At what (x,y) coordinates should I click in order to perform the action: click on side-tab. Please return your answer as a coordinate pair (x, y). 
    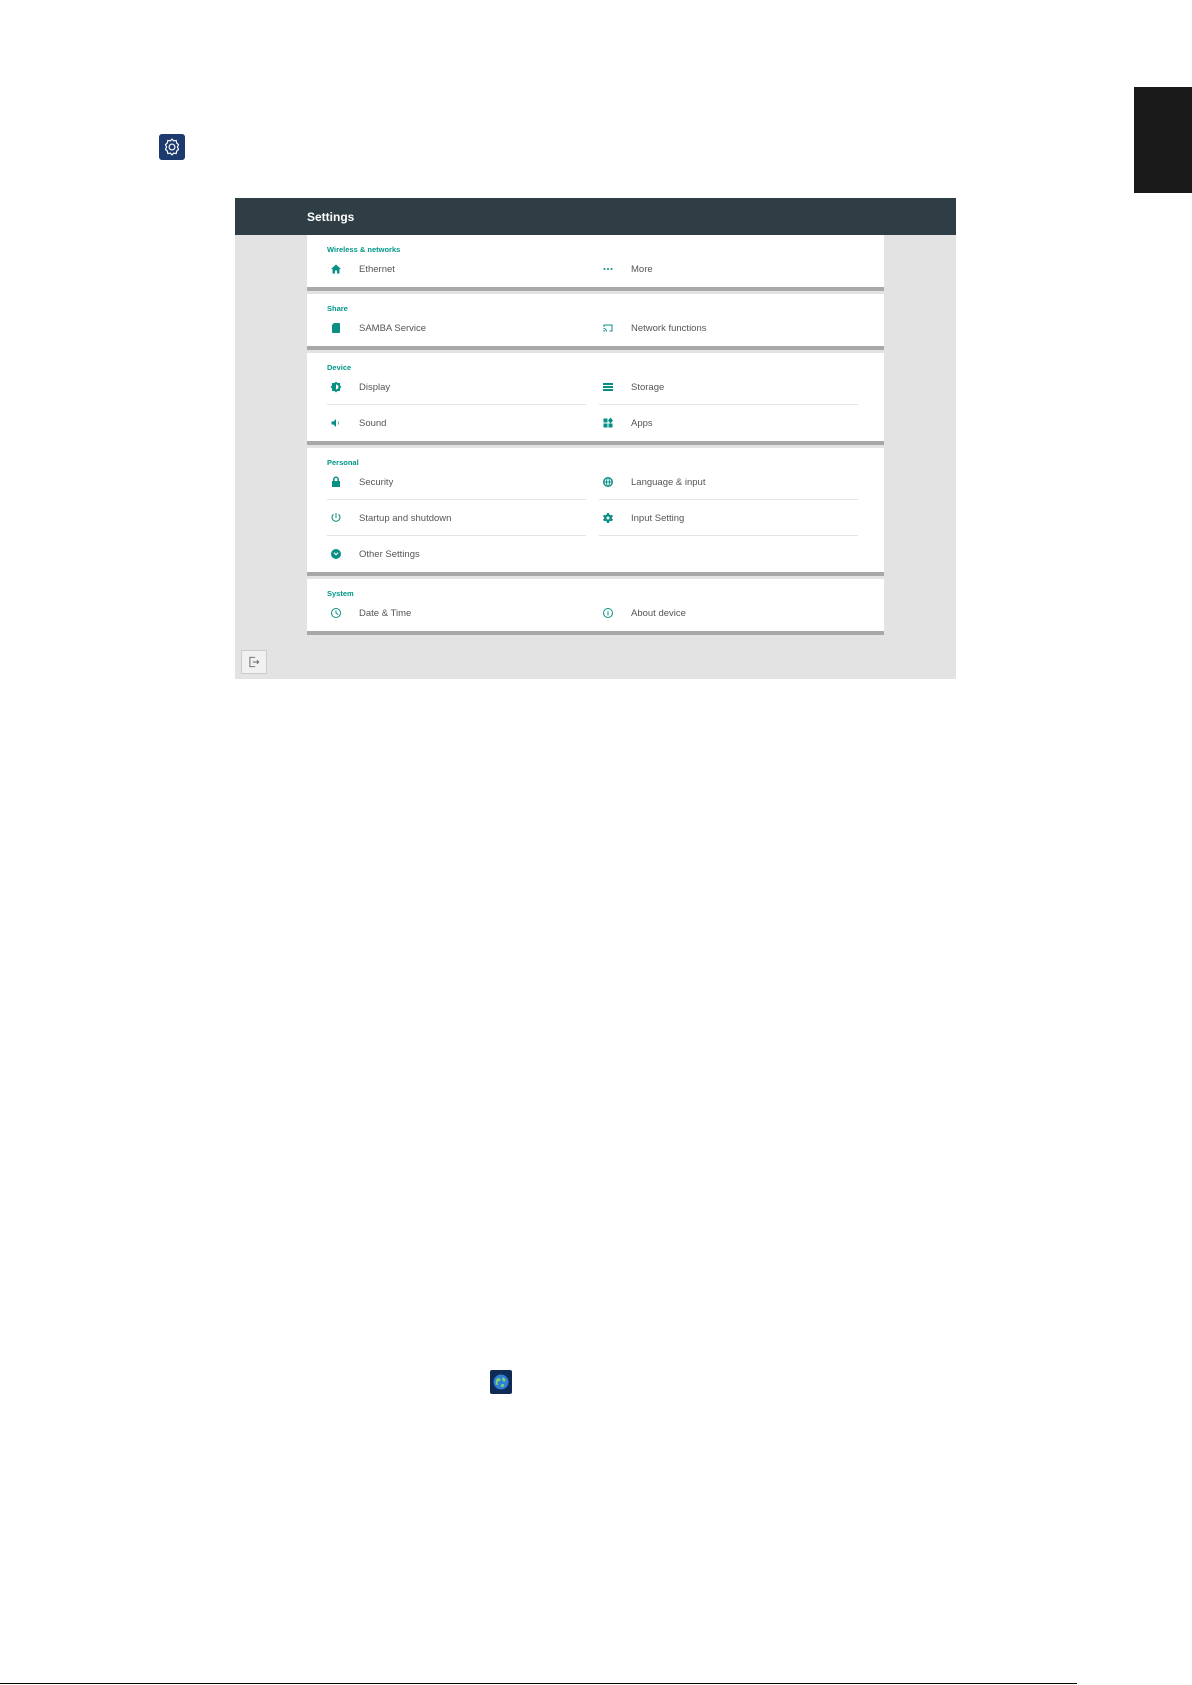
    Looking at the image, I should click on (1163, 140).